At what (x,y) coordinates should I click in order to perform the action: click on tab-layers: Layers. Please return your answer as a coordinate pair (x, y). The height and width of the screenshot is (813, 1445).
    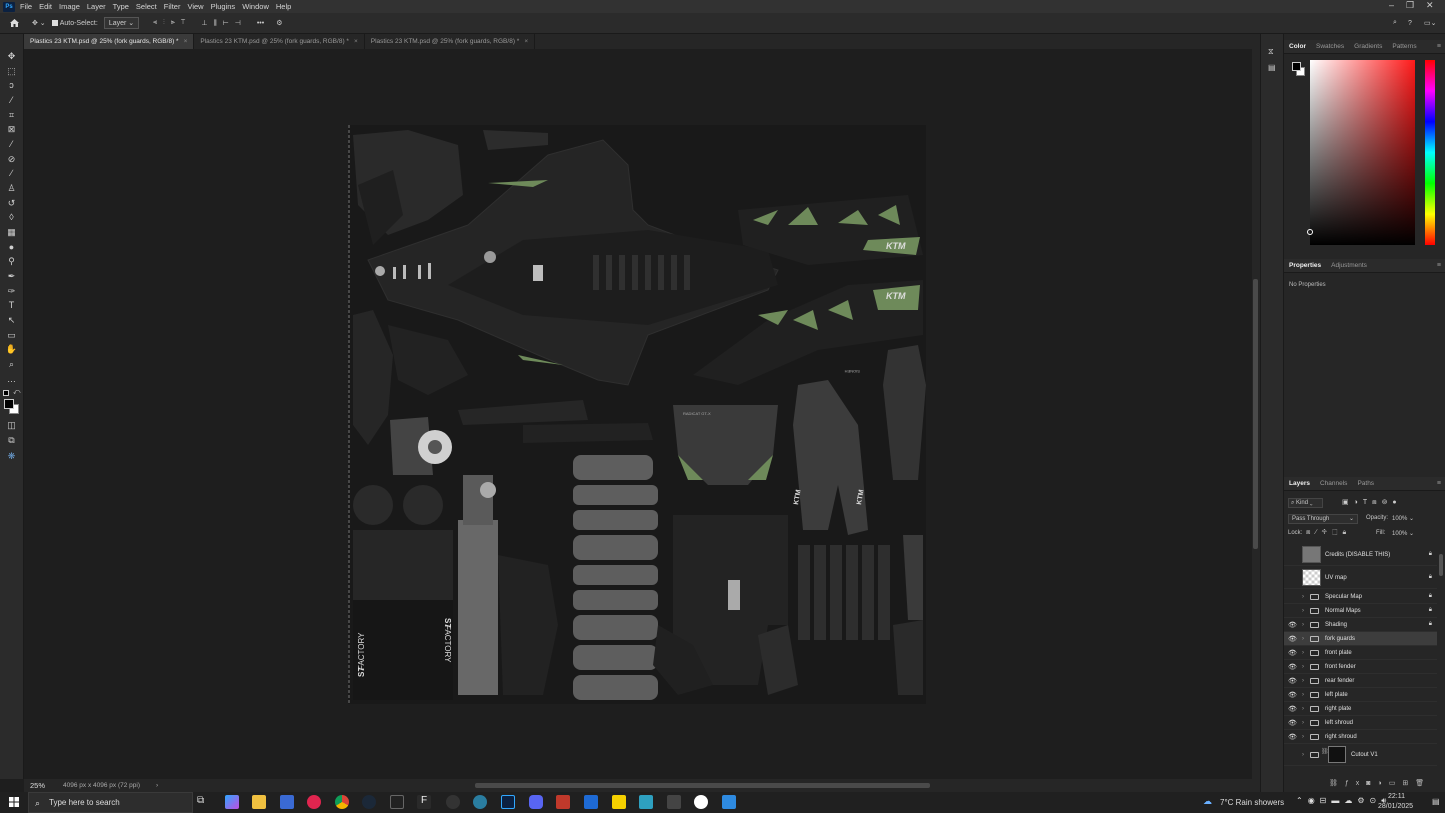
    Looking at the image, I should click on (1299, 484).